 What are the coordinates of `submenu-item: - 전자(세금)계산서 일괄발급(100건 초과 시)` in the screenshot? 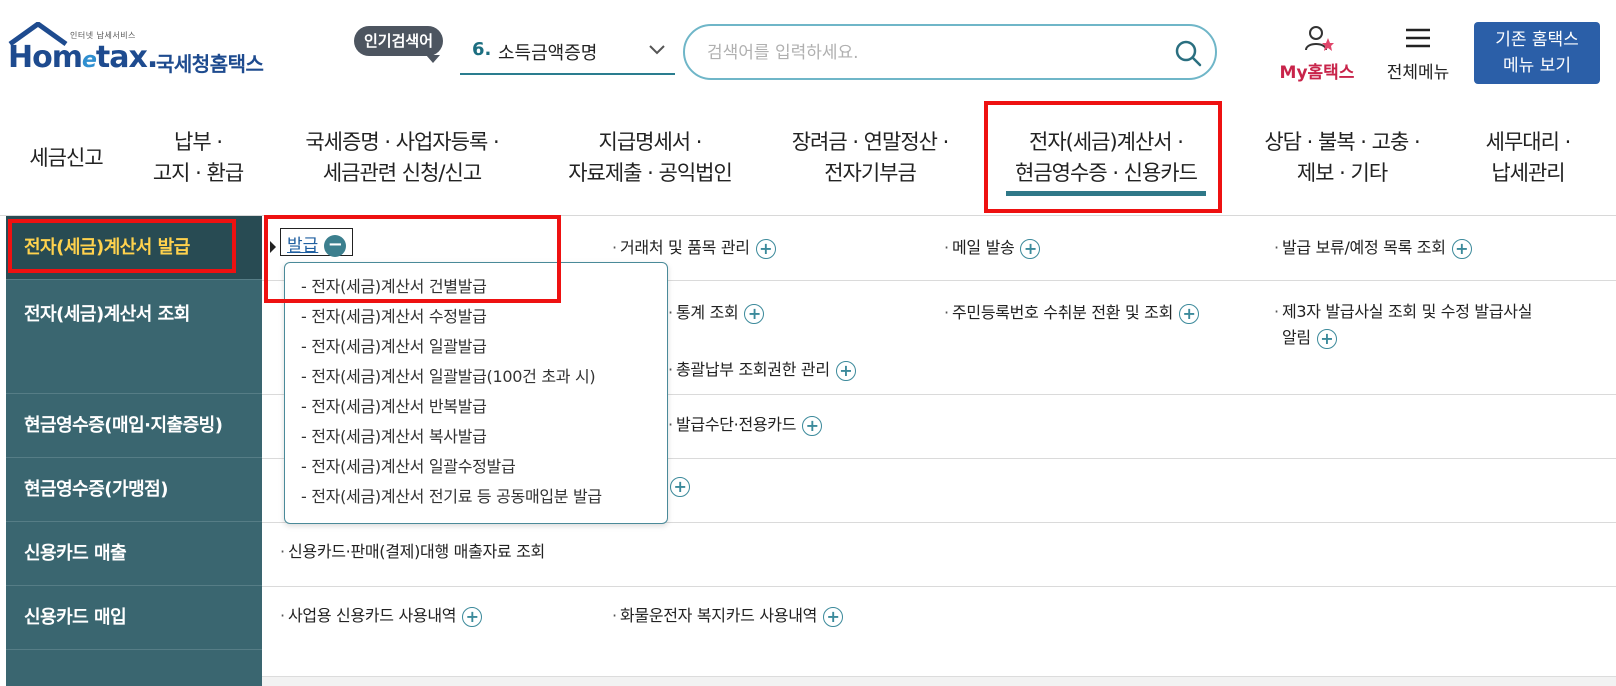 It's located at (448, 375).